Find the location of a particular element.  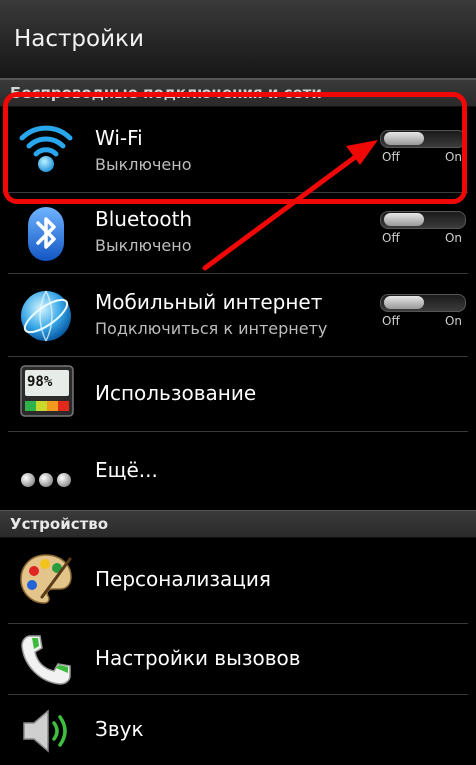

usage-title: Использование is located at coordinates (176, 393).